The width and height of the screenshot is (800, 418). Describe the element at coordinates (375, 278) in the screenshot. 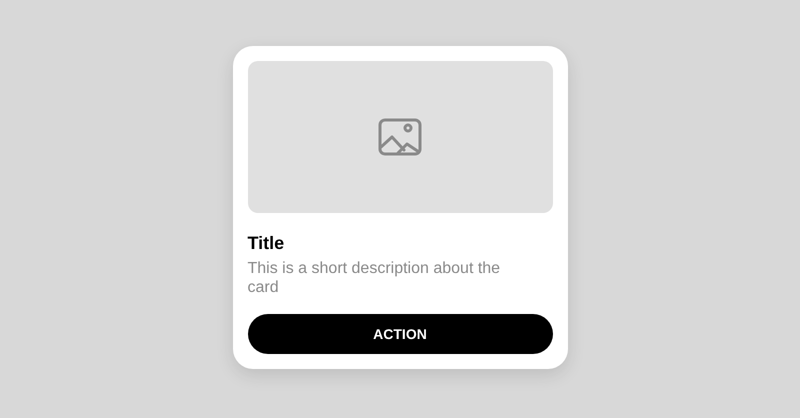

I see `card-description: This is a short description about the card` at that location.